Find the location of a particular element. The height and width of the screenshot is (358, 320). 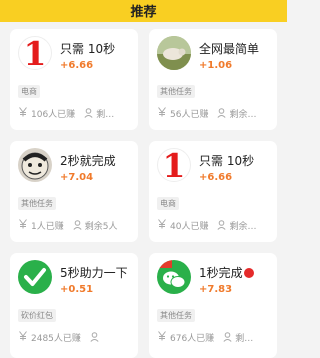

sheep-photo-icon is located at coordinates (174, 53).